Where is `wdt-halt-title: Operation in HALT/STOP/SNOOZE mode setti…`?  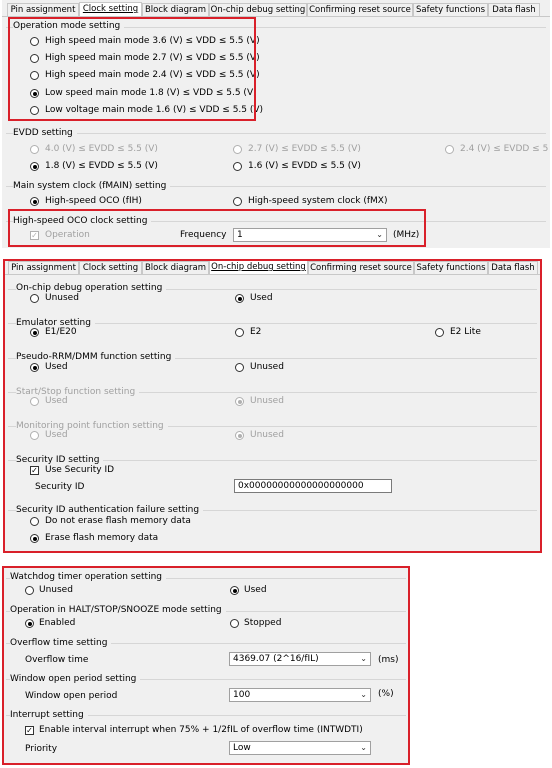 wdt-halt-title: Operation in HALT/STOP/SNOOZE mode setti… is located at coordinates (118, 610).